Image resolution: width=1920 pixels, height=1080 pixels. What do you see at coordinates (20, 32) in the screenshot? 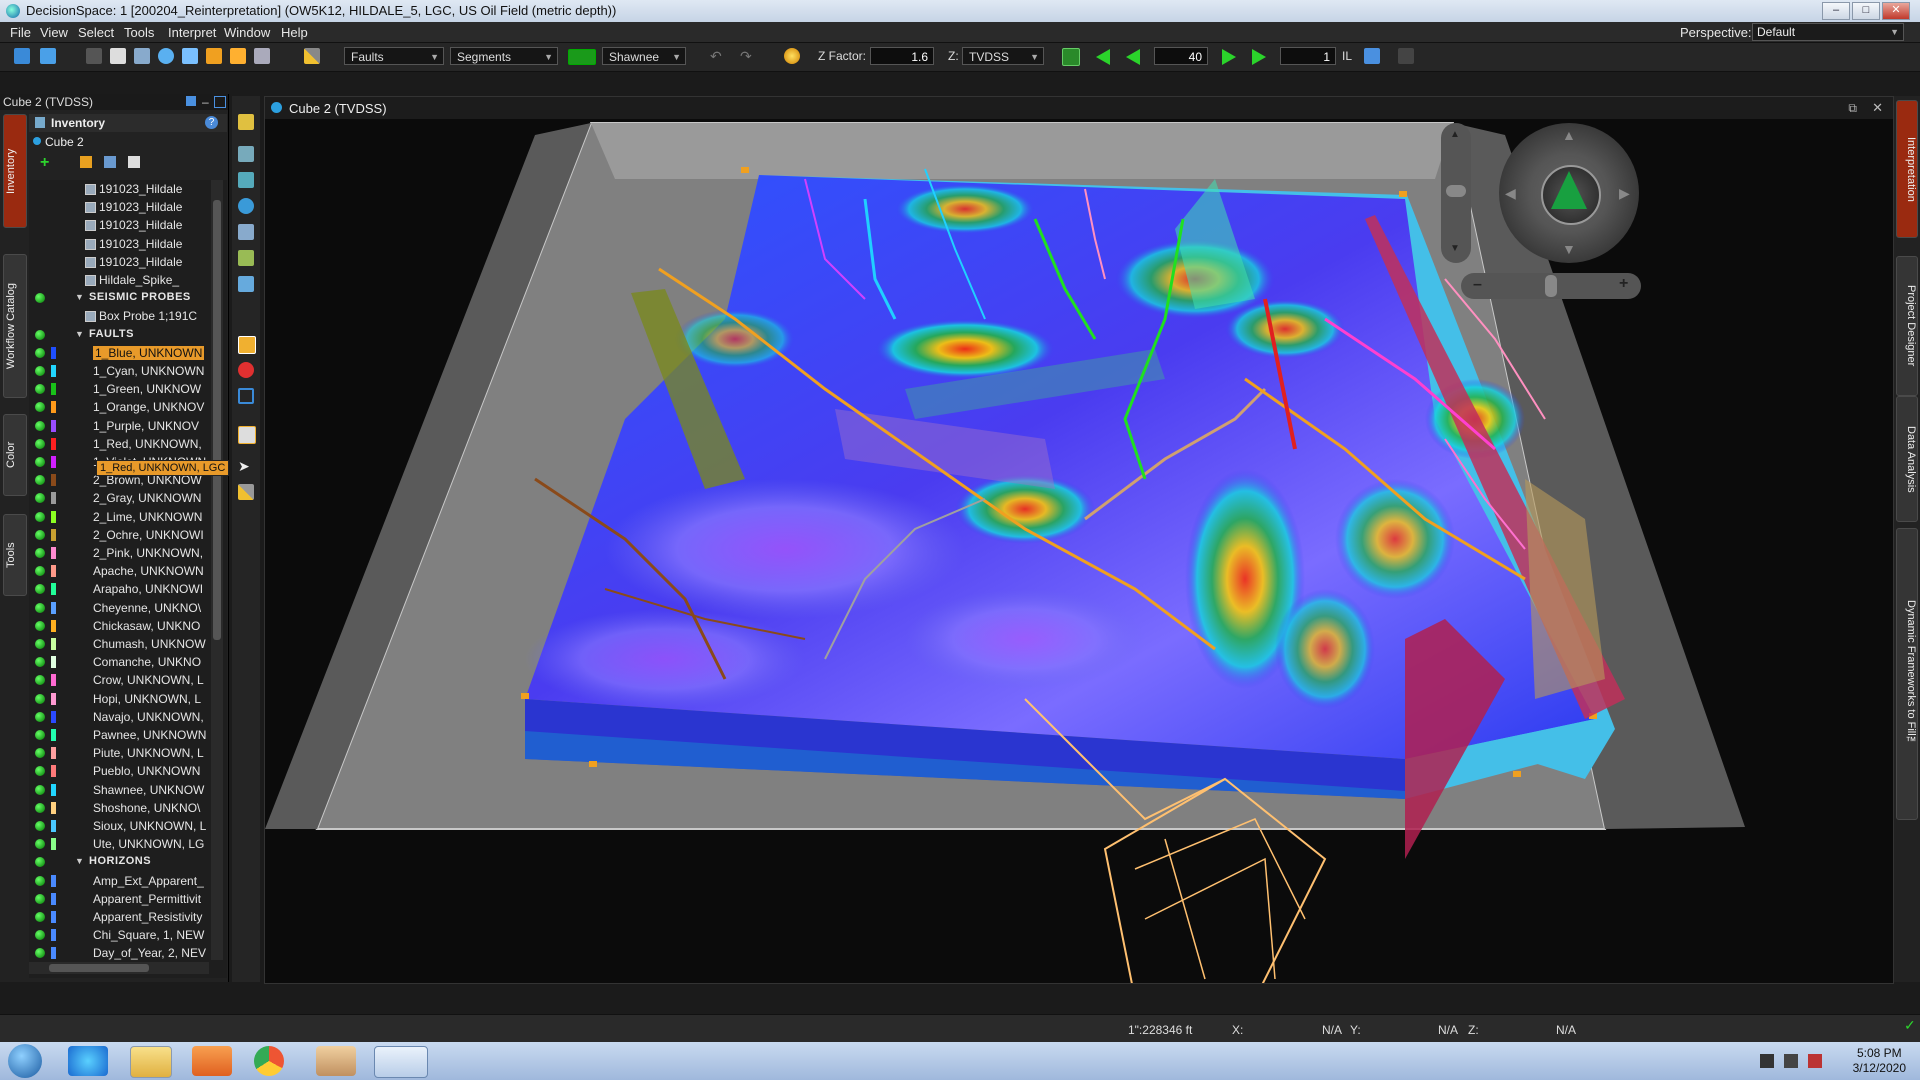
I see `menu-file: File` at bounding box center [20, 32].